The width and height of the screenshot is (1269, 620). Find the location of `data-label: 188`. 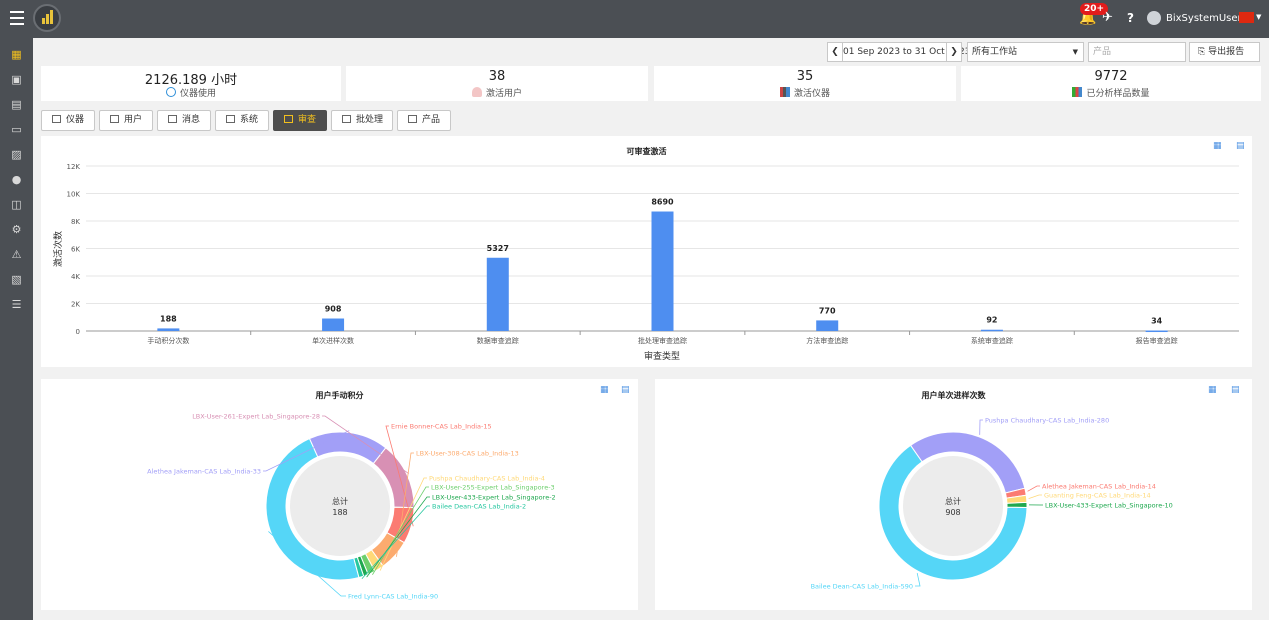

data-label: 188 is located at coordinates (168, 318).